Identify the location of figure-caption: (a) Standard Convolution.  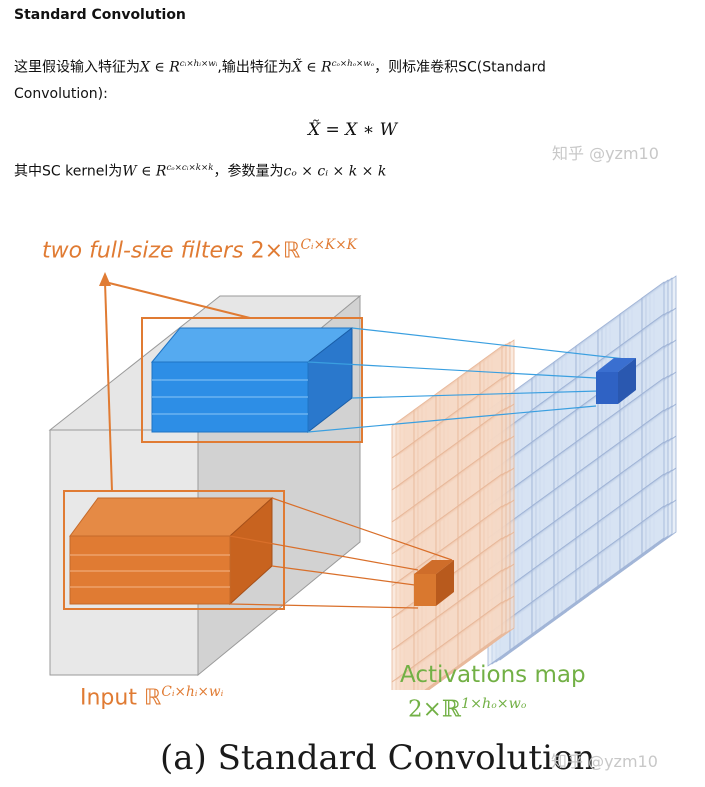
(378, 758).